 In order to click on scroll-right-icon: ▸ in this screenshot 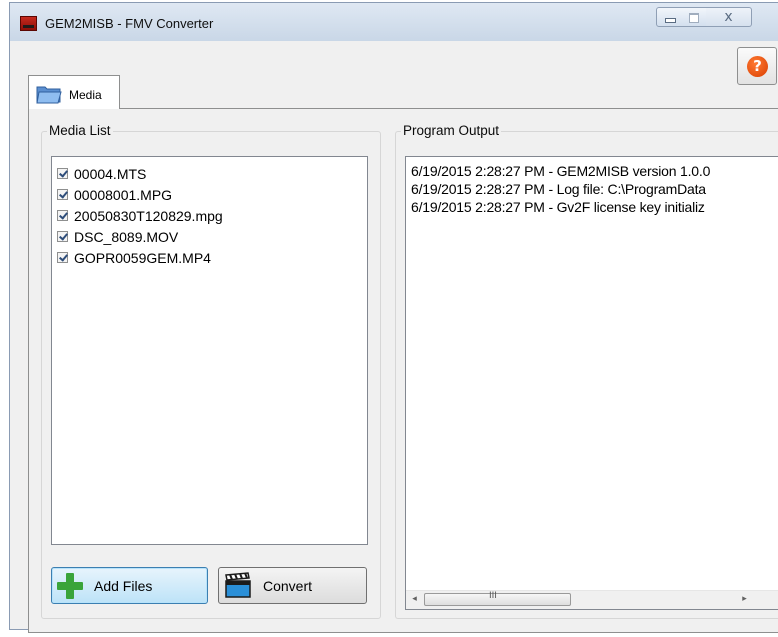, I will do `click(744, 599)`.